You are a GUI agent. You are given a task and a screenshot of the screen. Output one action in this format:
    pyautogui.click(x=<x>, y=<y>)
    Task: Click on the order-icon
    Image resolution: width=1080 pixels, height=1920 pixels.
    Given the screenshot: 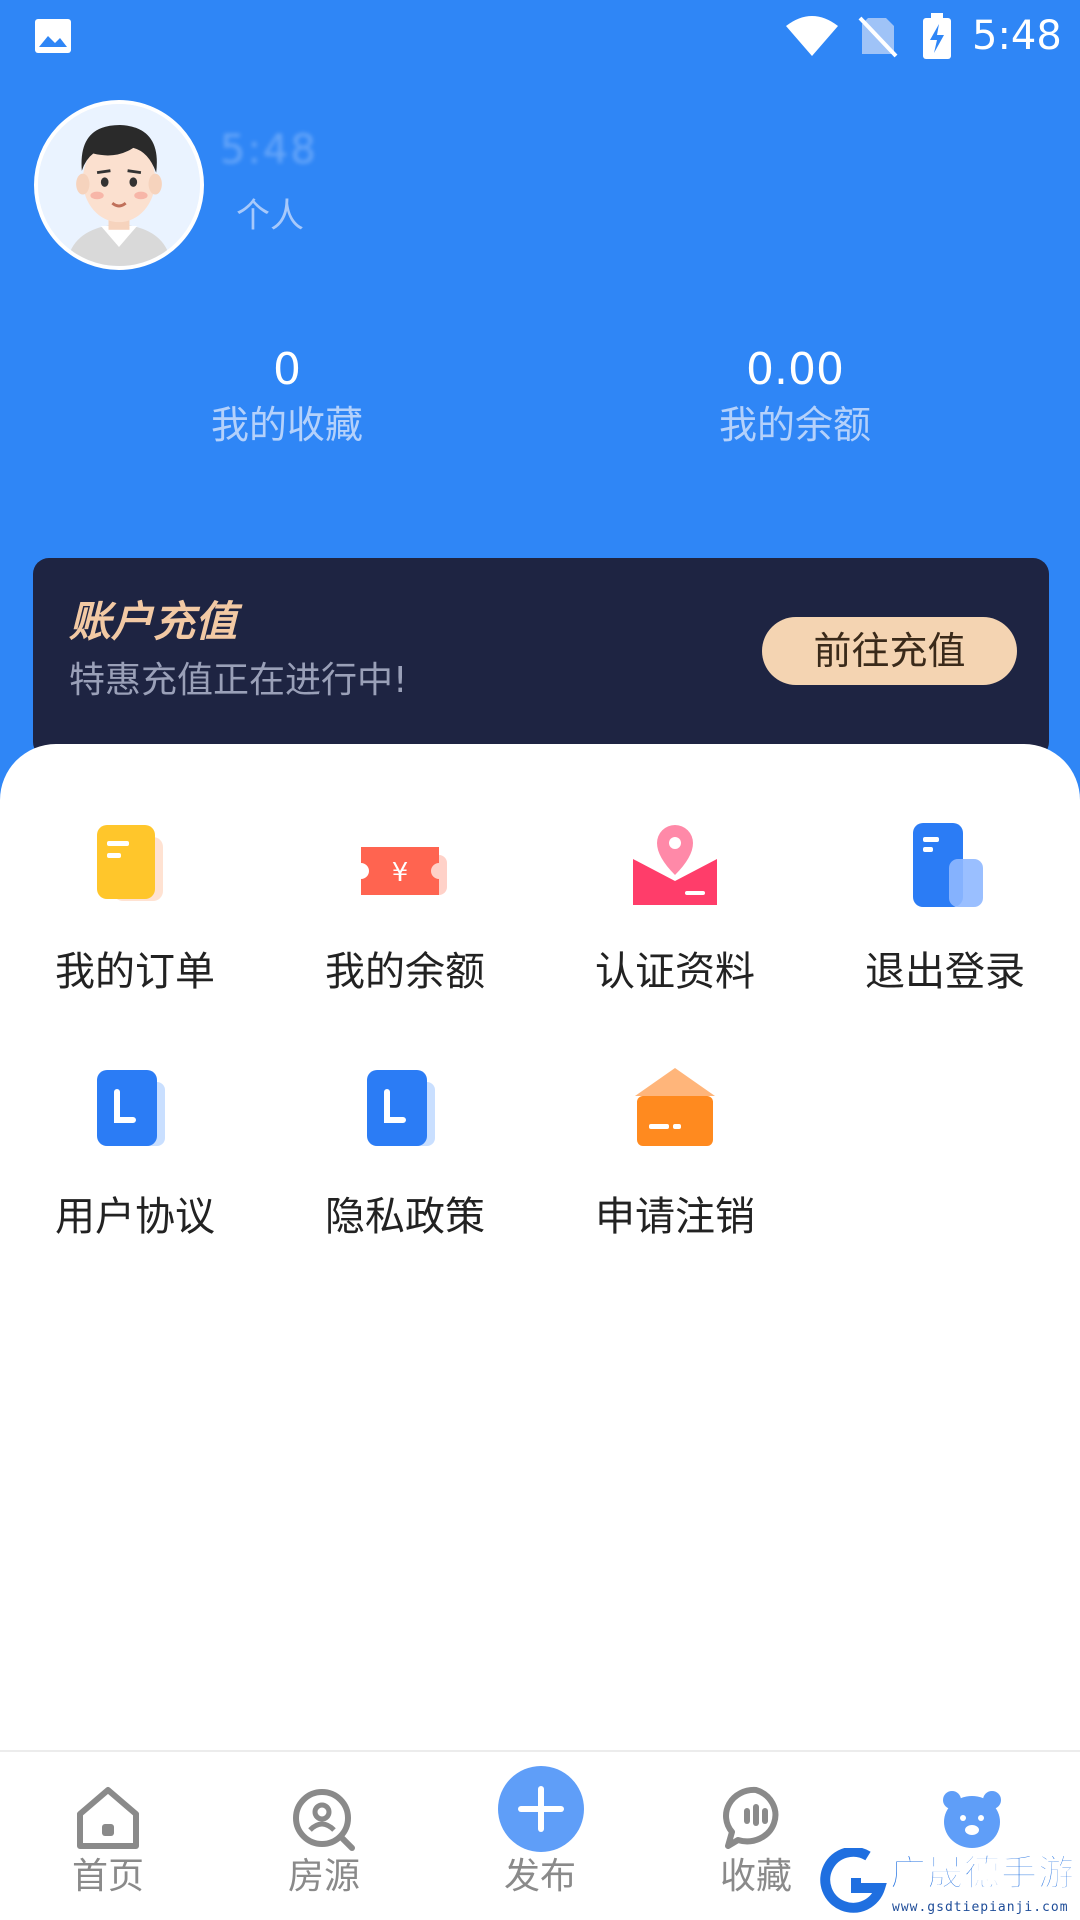 What is the action you would take?
    pyautogui.click(x=135, y=871)
    